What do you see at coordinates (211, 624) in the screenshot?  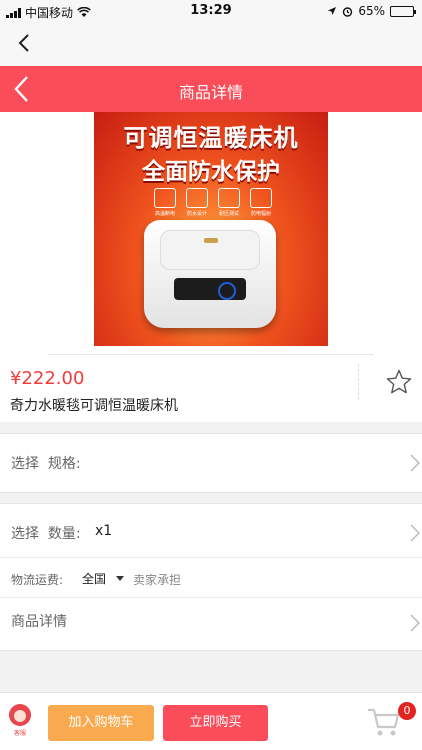 I see `product-detail-row: 商品详情` at bounding box center [211, 624].